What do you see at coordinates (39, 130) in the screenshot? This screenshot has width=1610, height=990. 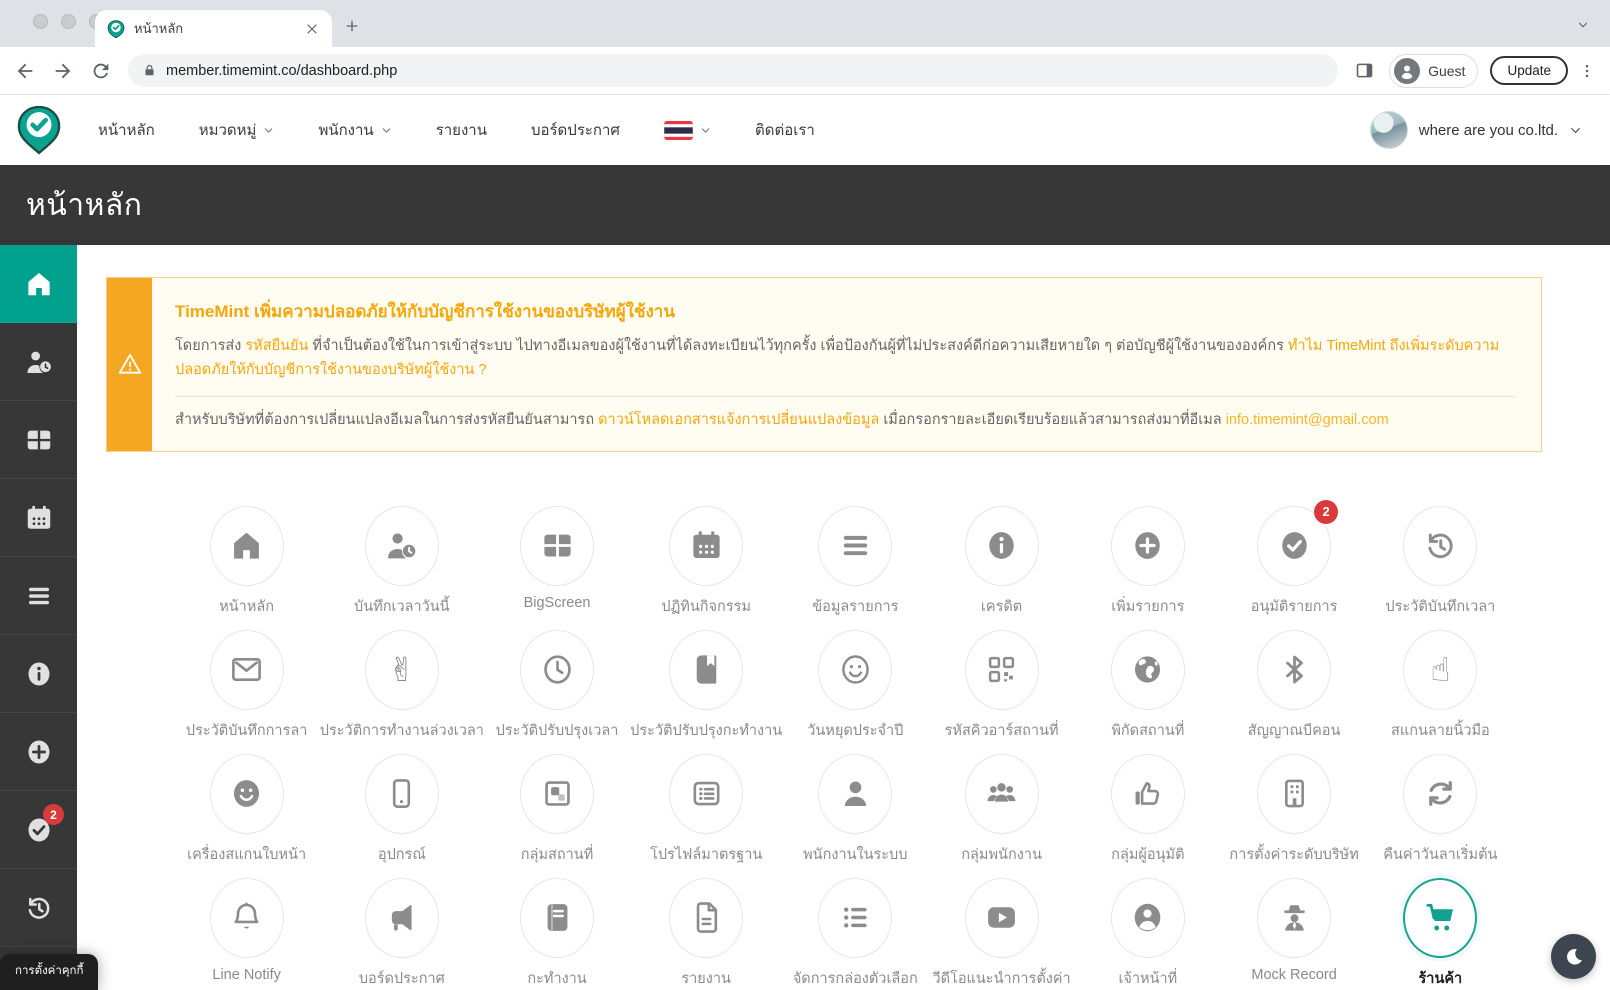 I see `timemint-logo-icon` at bounding box center [39, 130].